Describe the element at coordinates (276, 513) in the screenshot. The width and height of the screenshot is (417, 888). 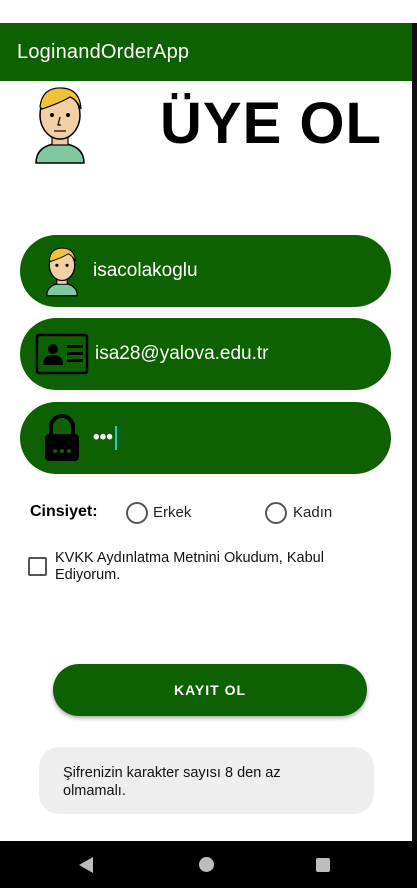
I see `radio-kadin` at that location.